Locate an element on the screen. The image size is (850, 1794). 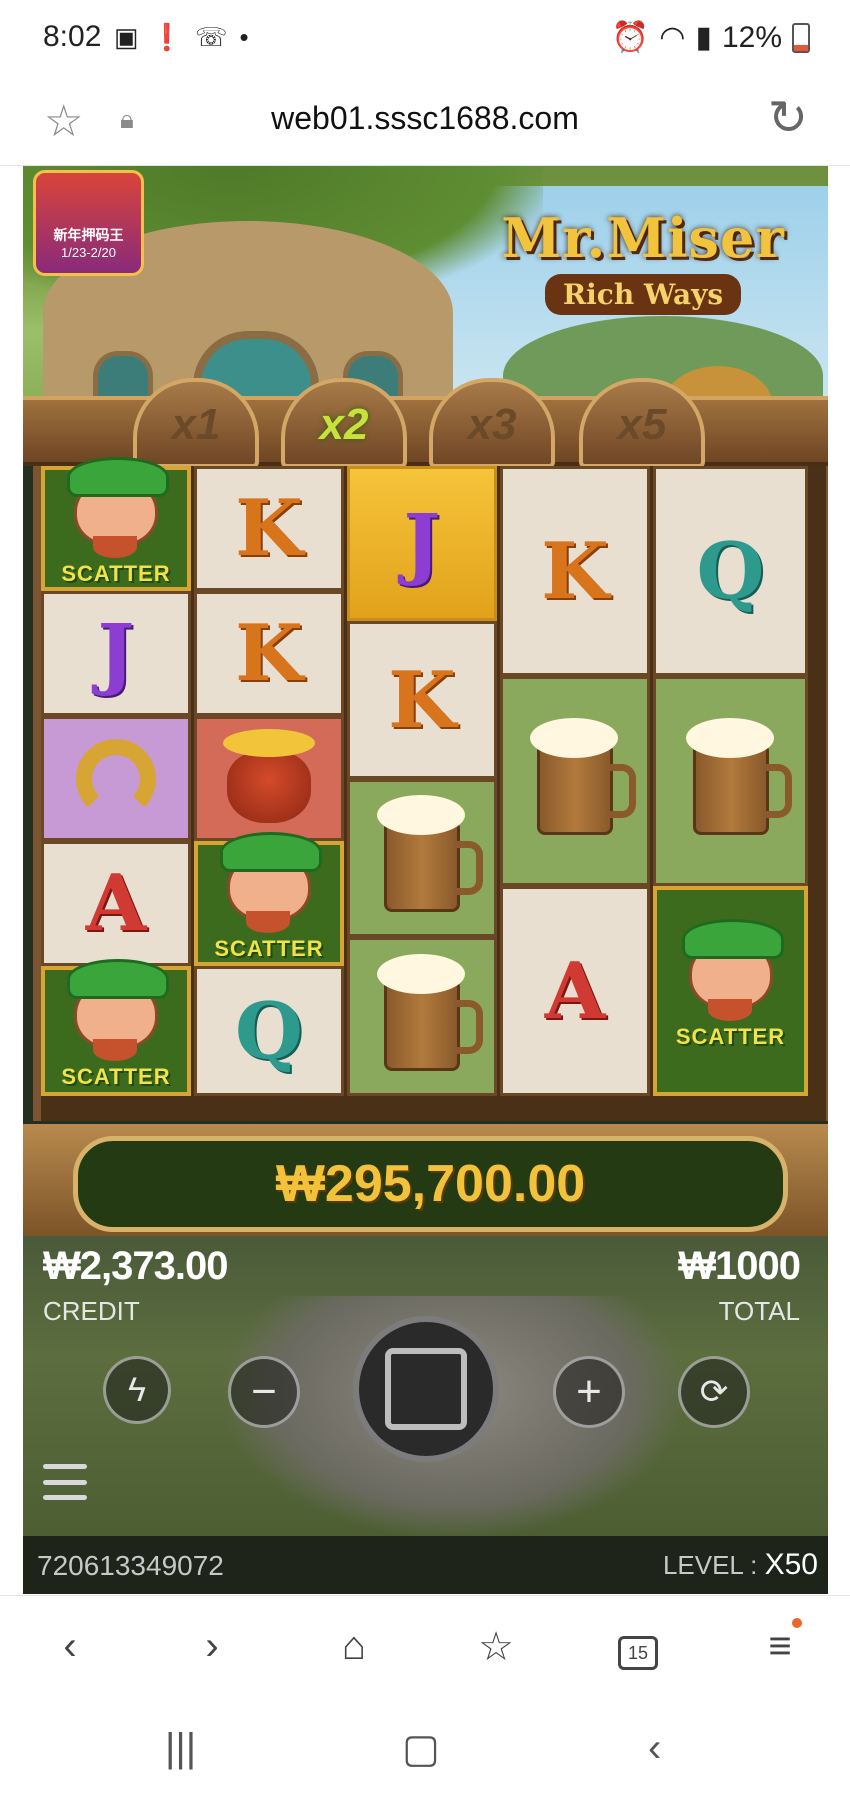
home-button: ⌂ is located at coordinates (354, 1646).